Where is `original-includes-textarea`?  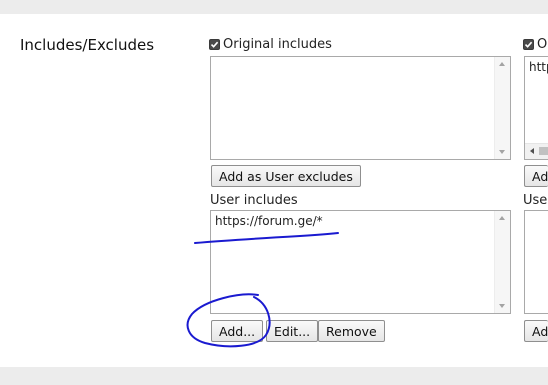
original-includes-textarea is located at coordinates (360, 108).